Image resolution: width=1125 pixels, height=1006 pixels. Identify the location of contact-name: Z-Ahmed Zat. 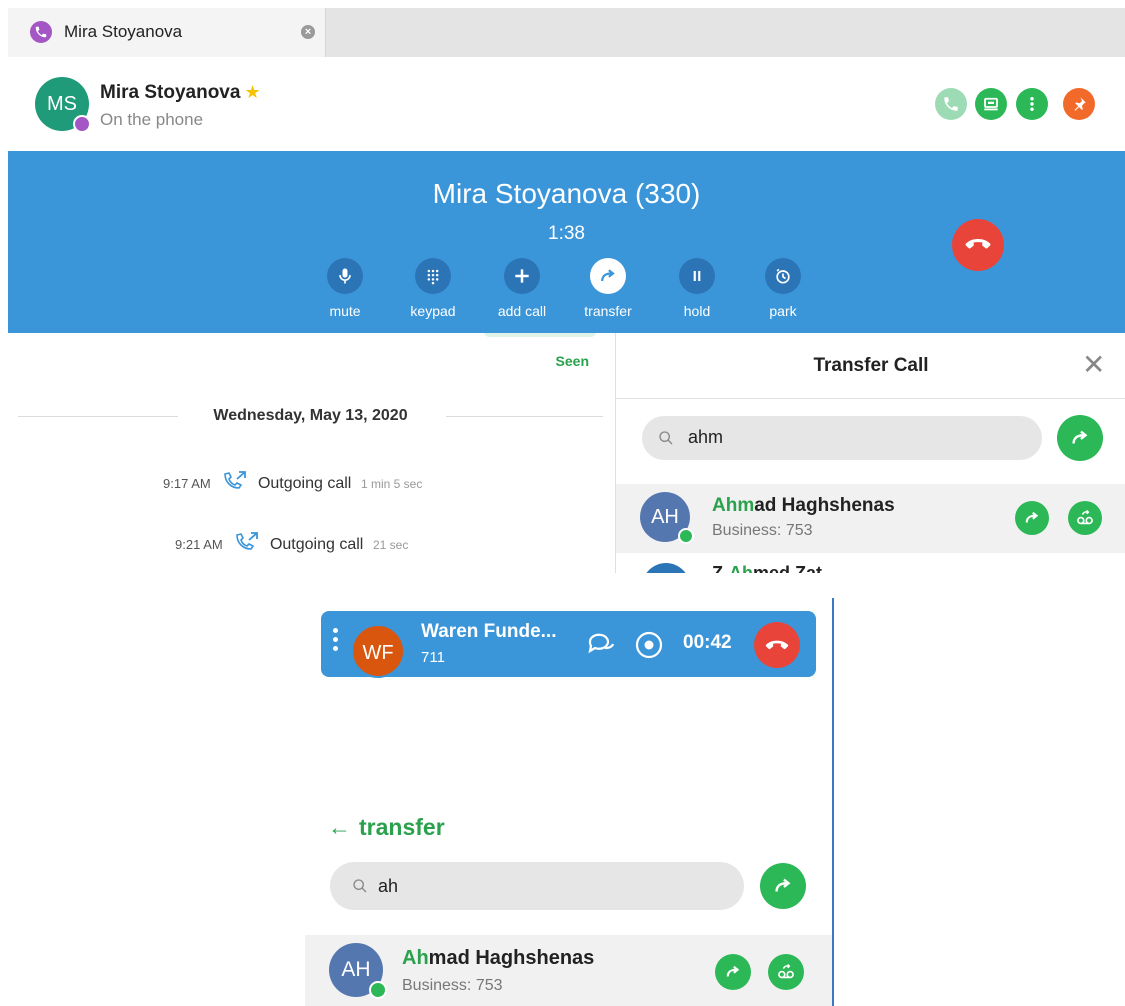
(767, 568).